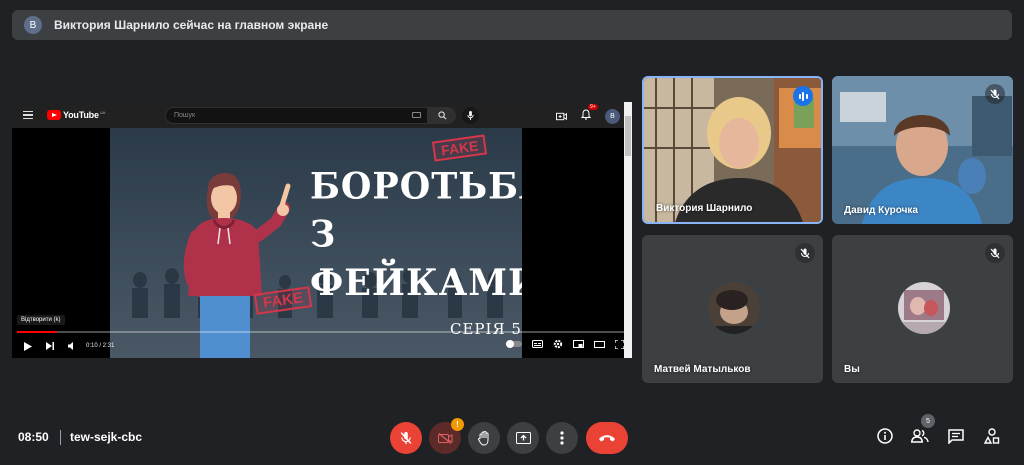  I want to click on youtube-region-label: UA, so click(102, 112).